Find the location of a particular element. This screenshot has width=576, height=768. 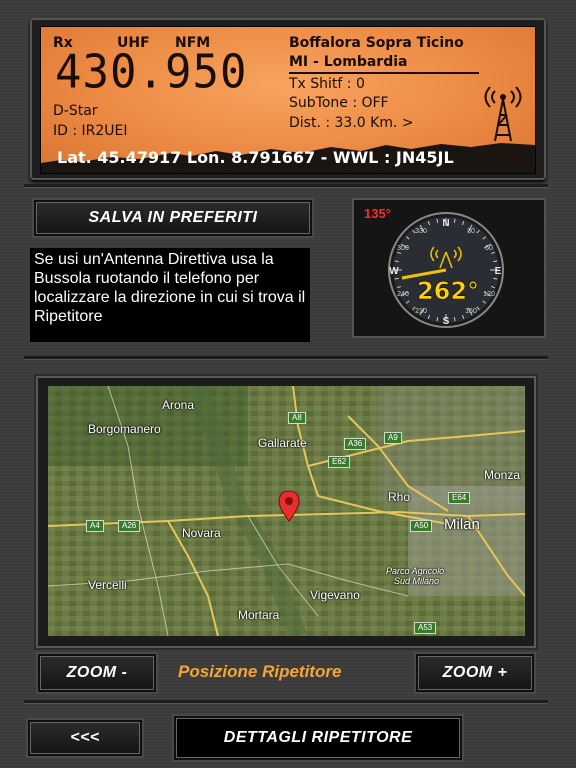

compass-east: E is located at coordinates (498, 271).